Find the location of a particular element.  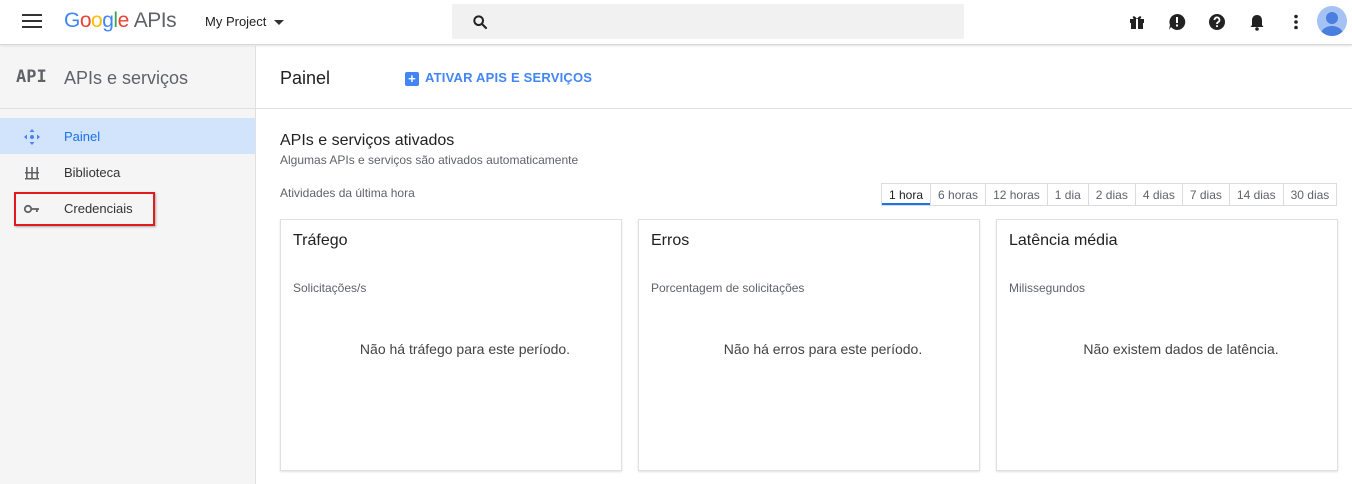

google-apis-logo: Google APIs is located at coordinates (120, 21).